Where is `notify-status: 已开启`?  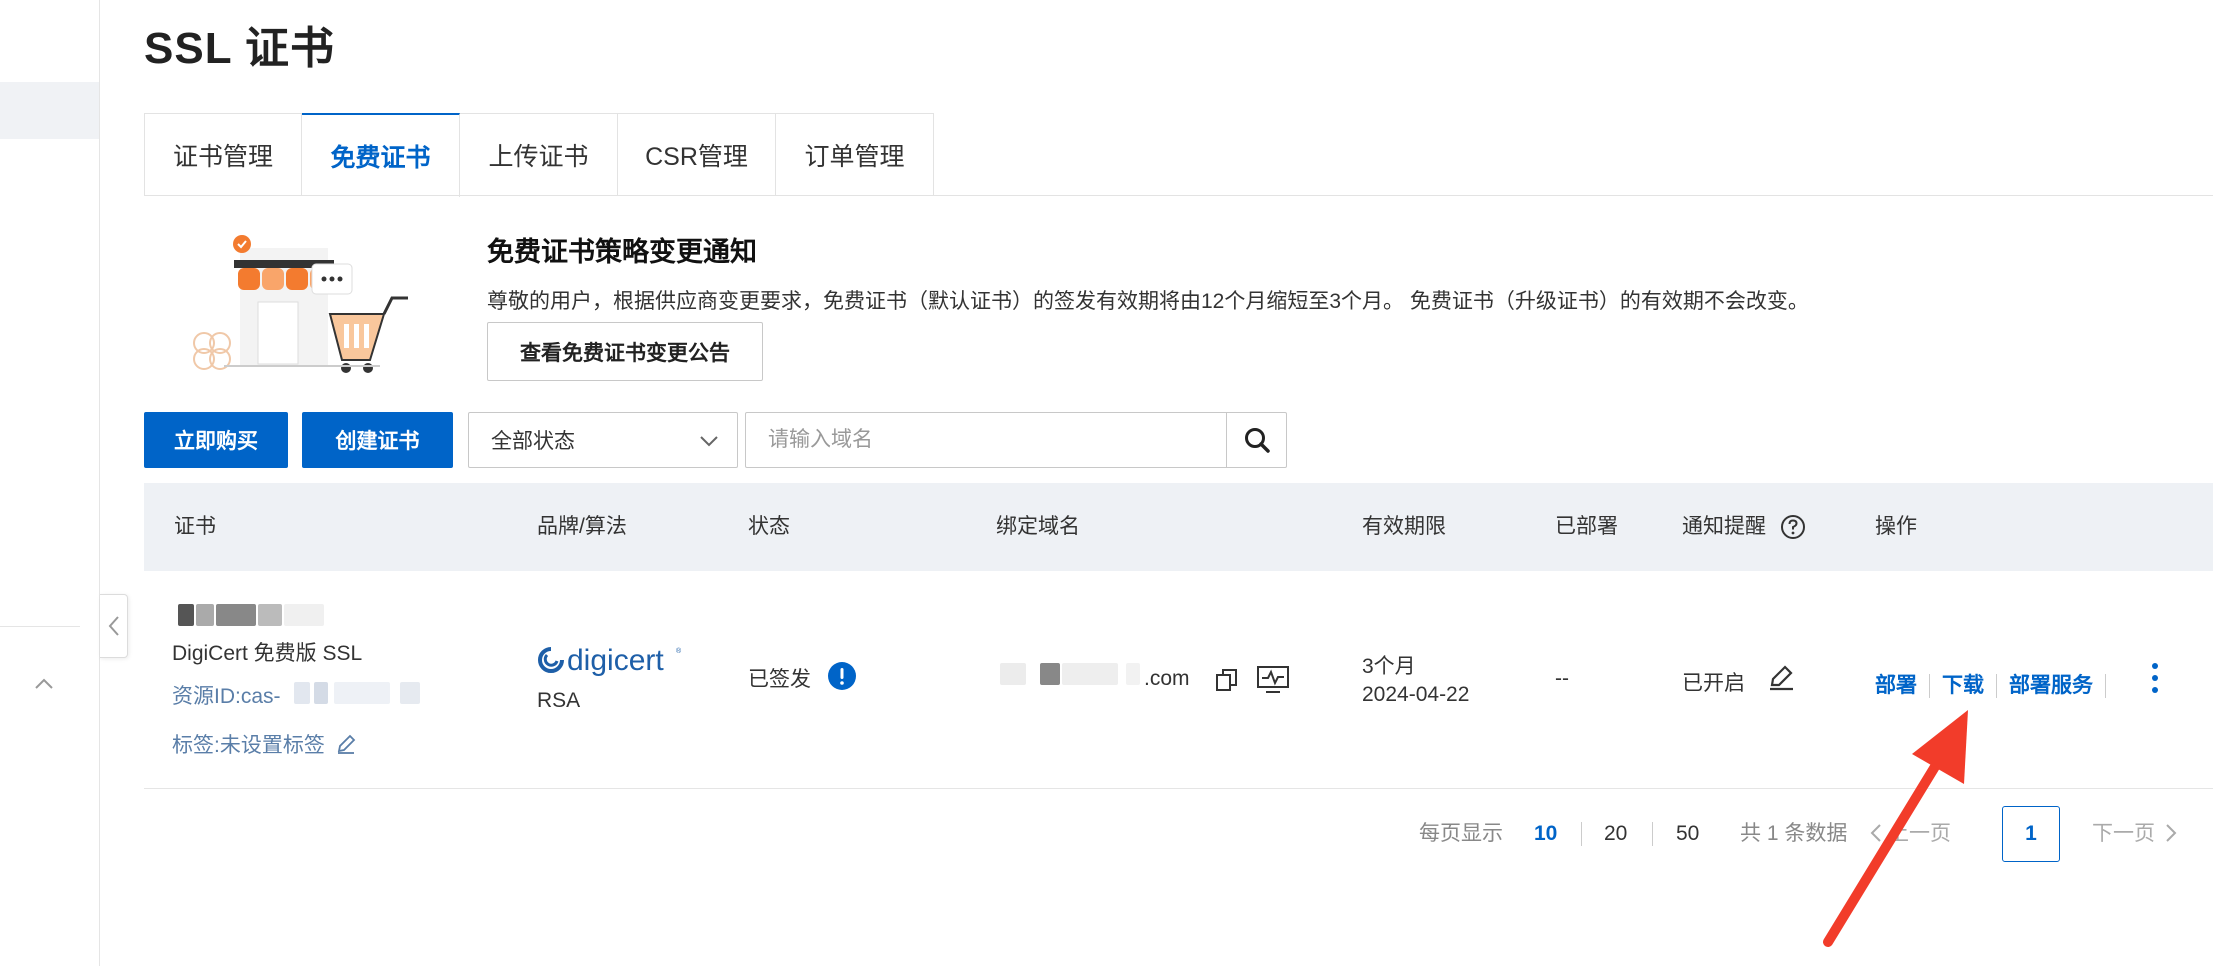 notify-status: 已开启 is located at coordinates (1713, 683).